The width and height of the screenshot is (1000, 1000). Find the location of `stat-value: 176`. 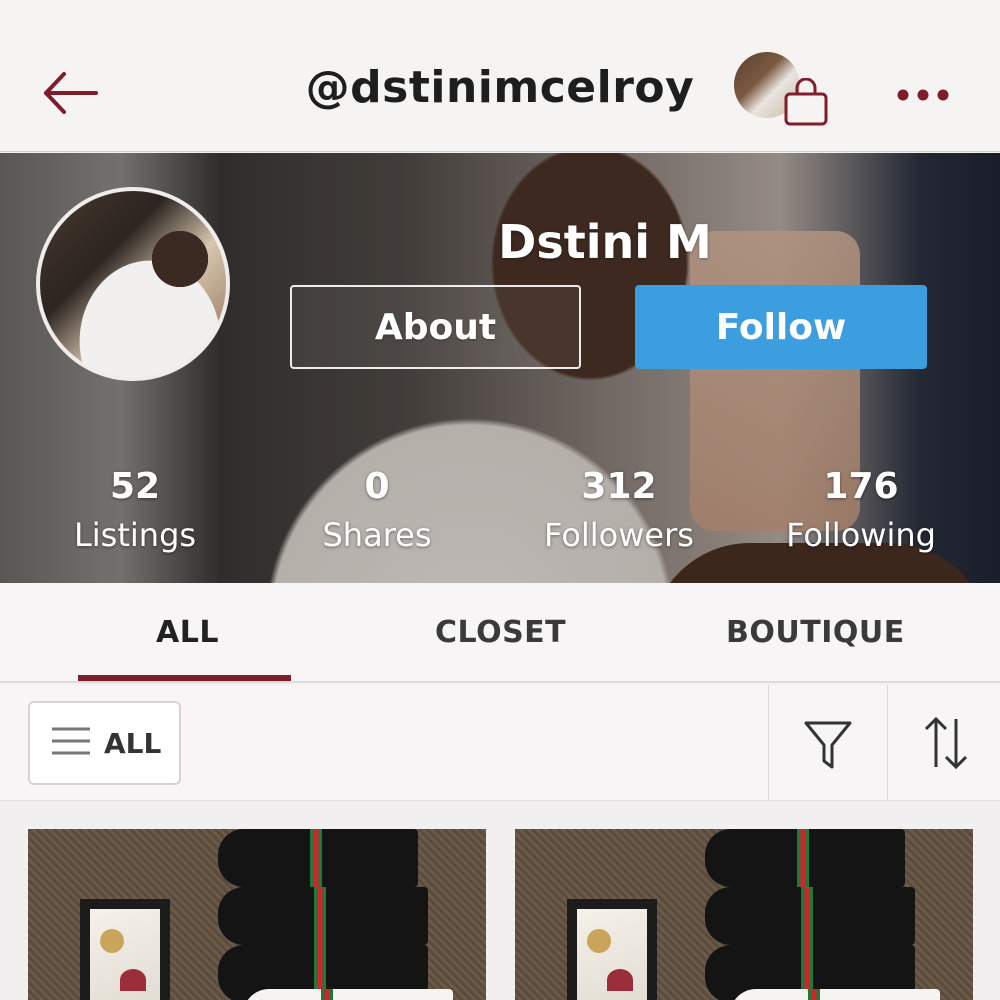

stat-value: 176 is located at coordinates (861, 486).